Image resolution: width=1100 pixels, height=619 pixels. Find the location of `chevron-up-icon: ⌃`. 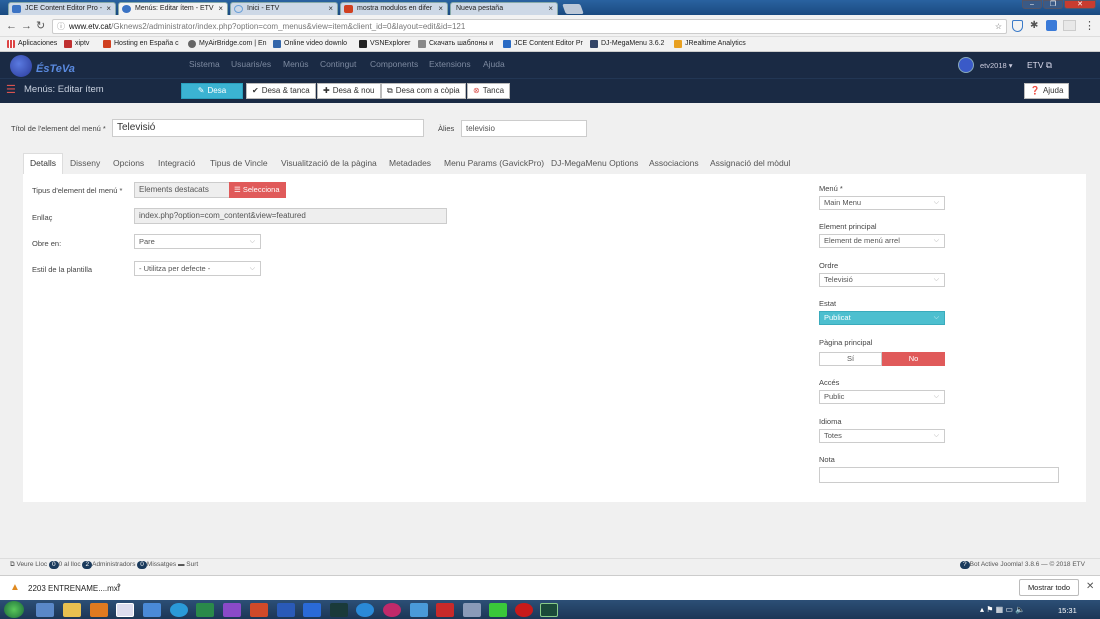

chevron-up-icon: ⌃ is located at coordinates (119, 587).